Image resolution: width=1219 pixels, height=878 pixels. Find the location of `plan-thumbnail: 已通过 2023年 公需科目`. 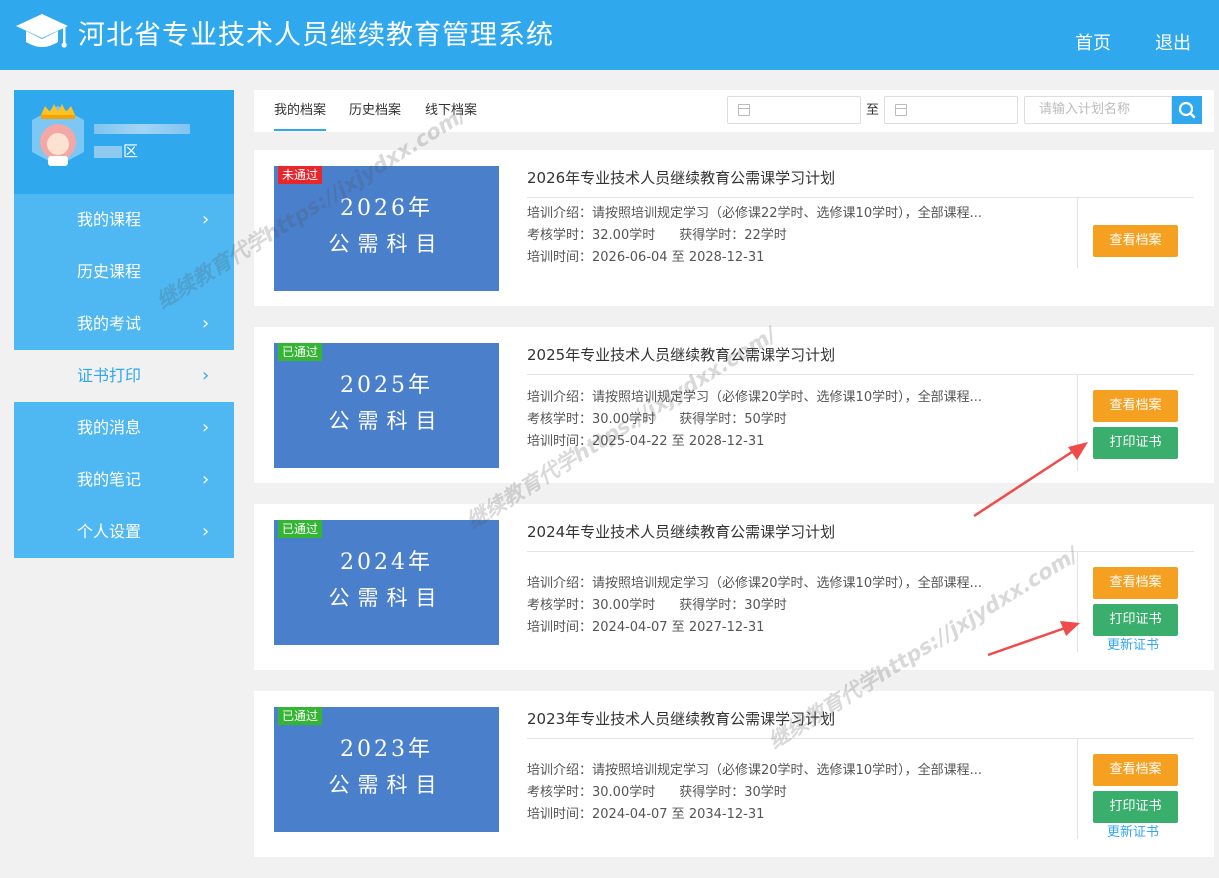

plan-thumbnail: 已通过 2023年 公需科目 is located at coordinates (386, 769).